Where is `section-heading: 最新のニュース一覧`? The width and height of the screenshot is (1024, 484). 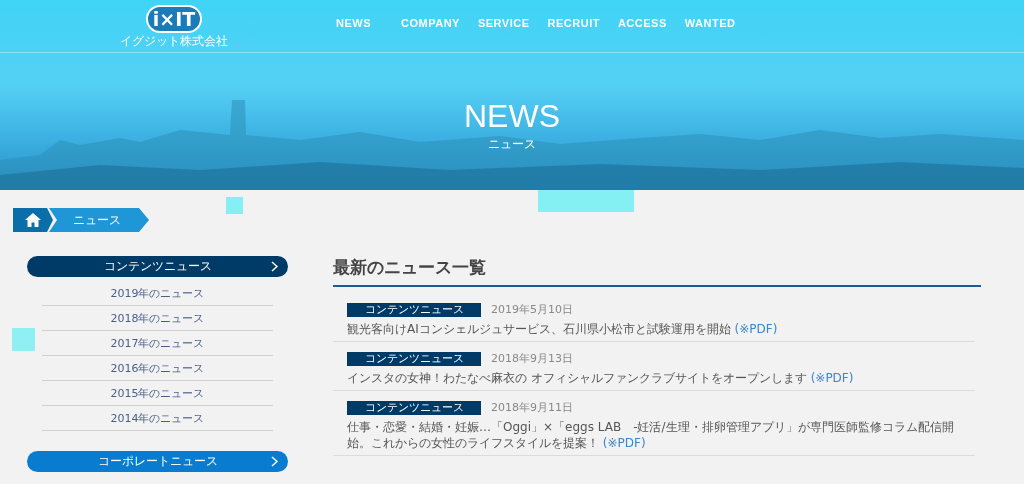
section-heading: 最新のニュース一覧 is located at coordinates (657, 271).